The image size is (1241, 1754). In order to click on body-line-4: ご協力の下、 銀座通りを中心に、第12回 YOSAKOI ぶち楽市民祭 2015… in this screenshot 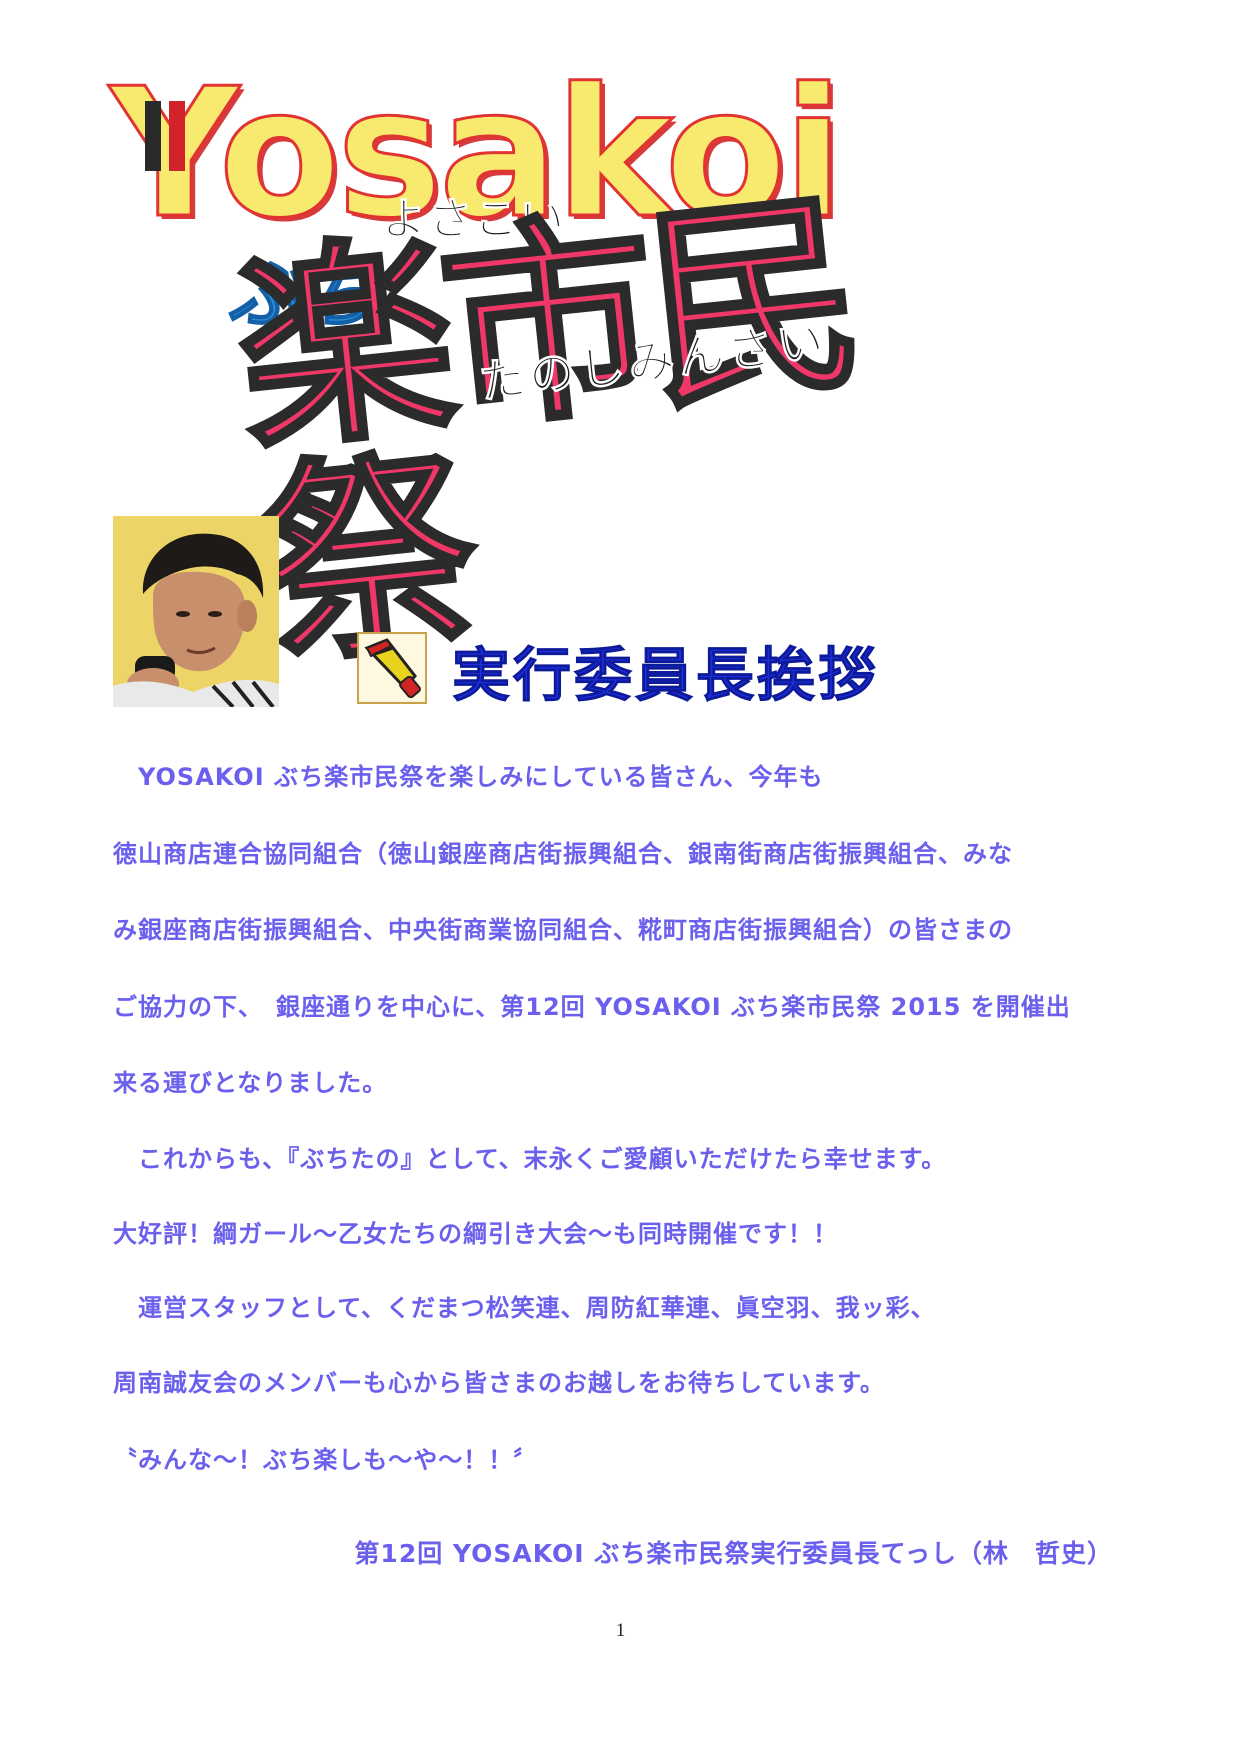, I will do `click(592, 1007)`.